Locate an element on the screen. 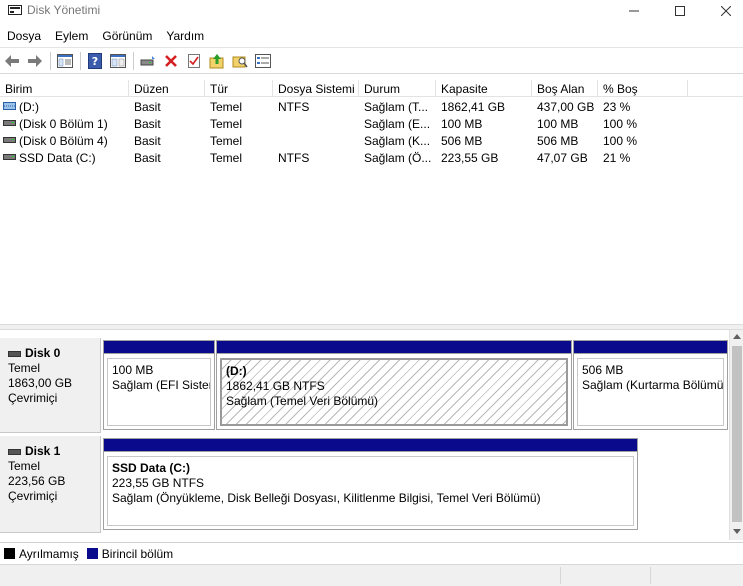  properties-button is located at coordinates (118, 61).